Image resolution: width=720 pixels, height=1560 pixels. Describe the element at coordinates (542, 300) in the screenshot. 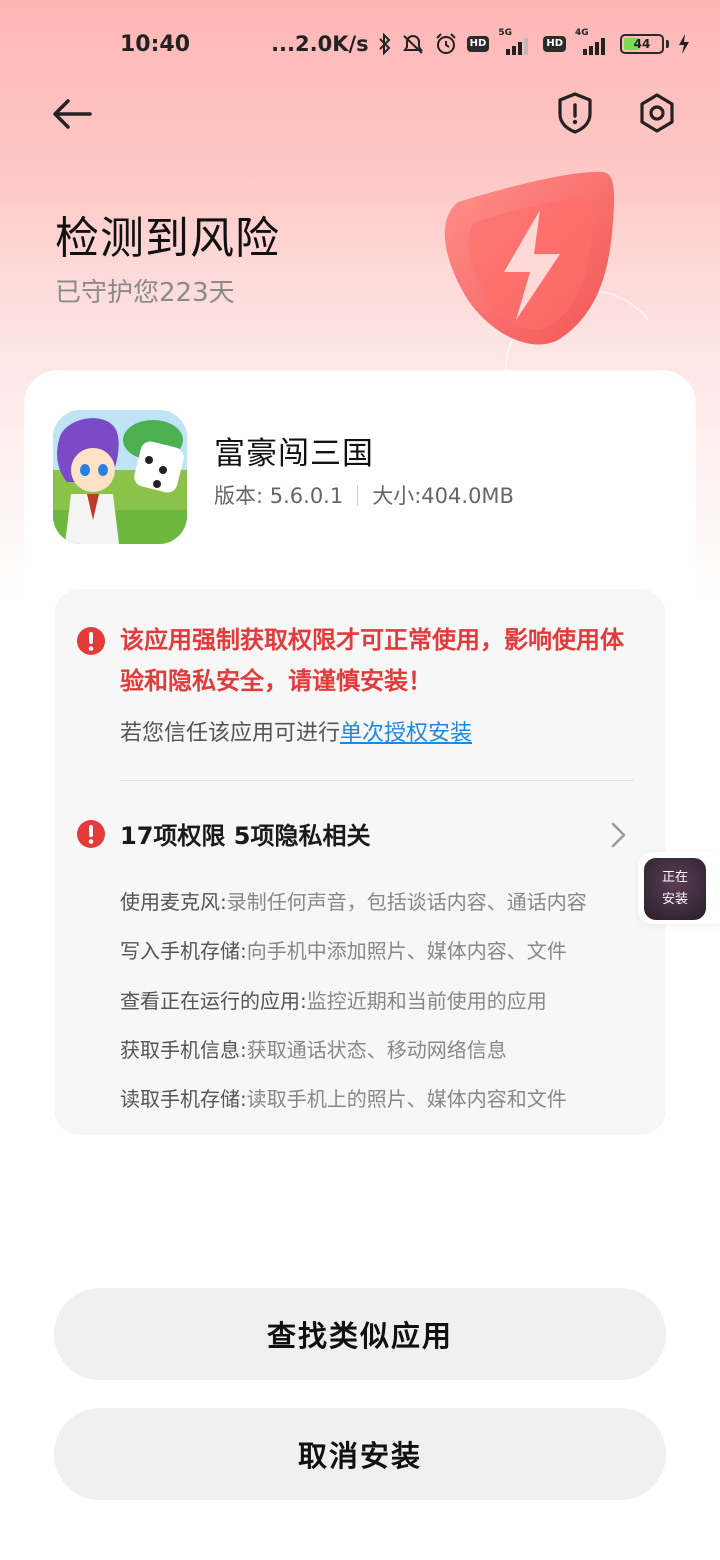

I see `hero-shield-icon` at that location.